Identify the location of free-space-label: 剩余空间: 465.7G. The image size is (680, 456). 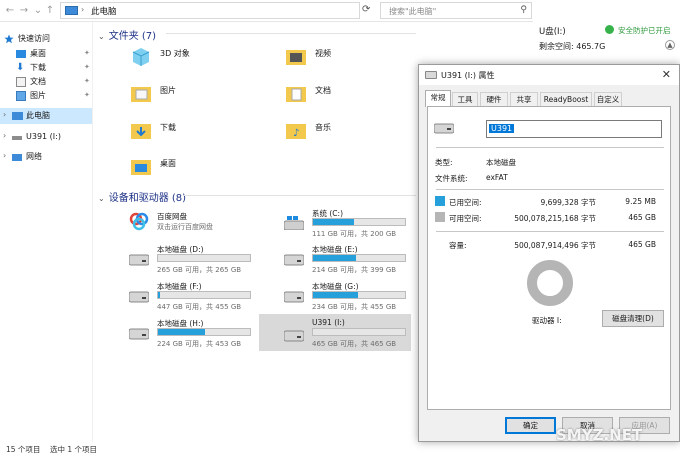
(572, 46).